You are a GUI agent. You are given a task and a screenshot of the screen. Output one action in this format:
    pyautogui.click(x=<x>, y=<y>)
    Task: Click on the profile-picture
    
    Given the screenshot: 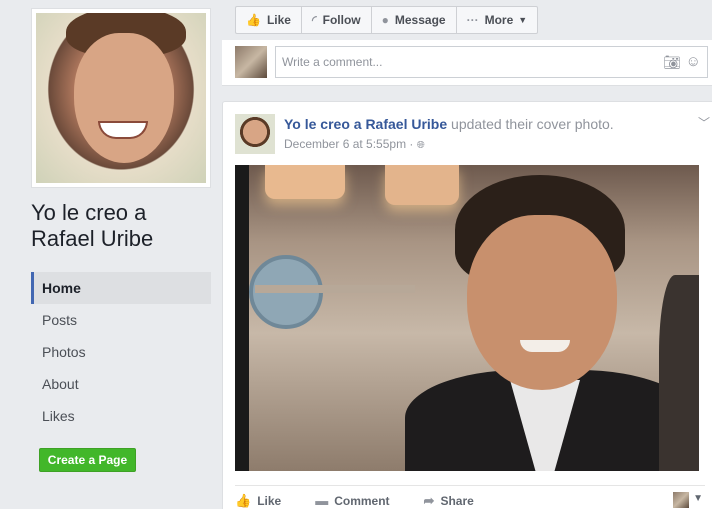 What is the action you would take?
    pyautogui.click(x=121, y=98)
    